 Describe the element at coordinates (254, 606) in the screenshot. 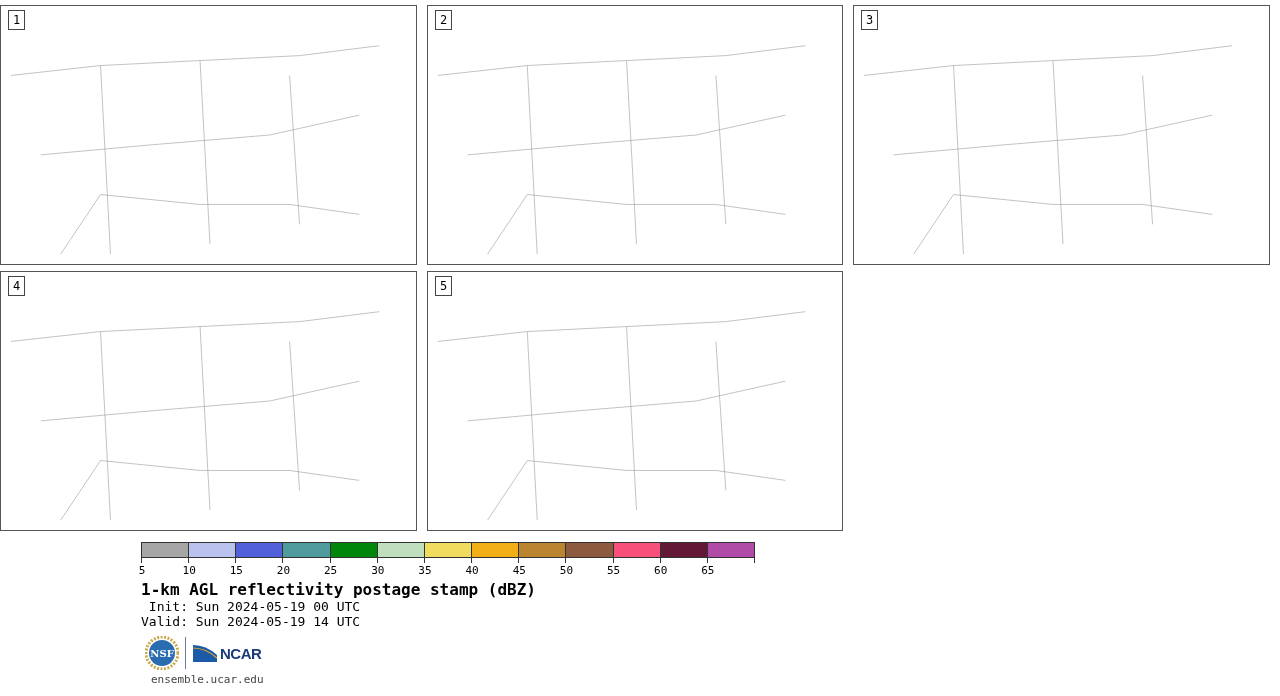

I see `init-time: Init: Sun 2024-05-19 00 UTC` at that location.